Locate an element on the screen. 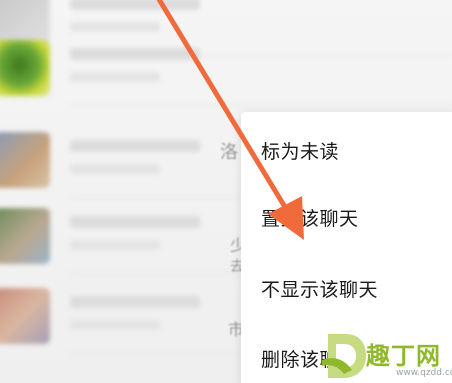 The image size is (452, 383). chat-preview-text: 洛 is located at coordinates (229, 152).